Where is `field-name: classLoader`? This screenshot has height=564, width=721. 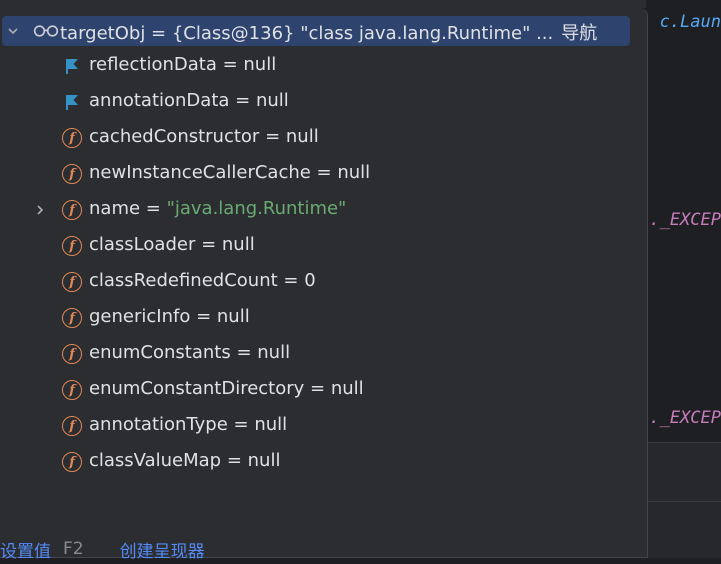 field-name: classLoader is located at coordinates (142, 244).